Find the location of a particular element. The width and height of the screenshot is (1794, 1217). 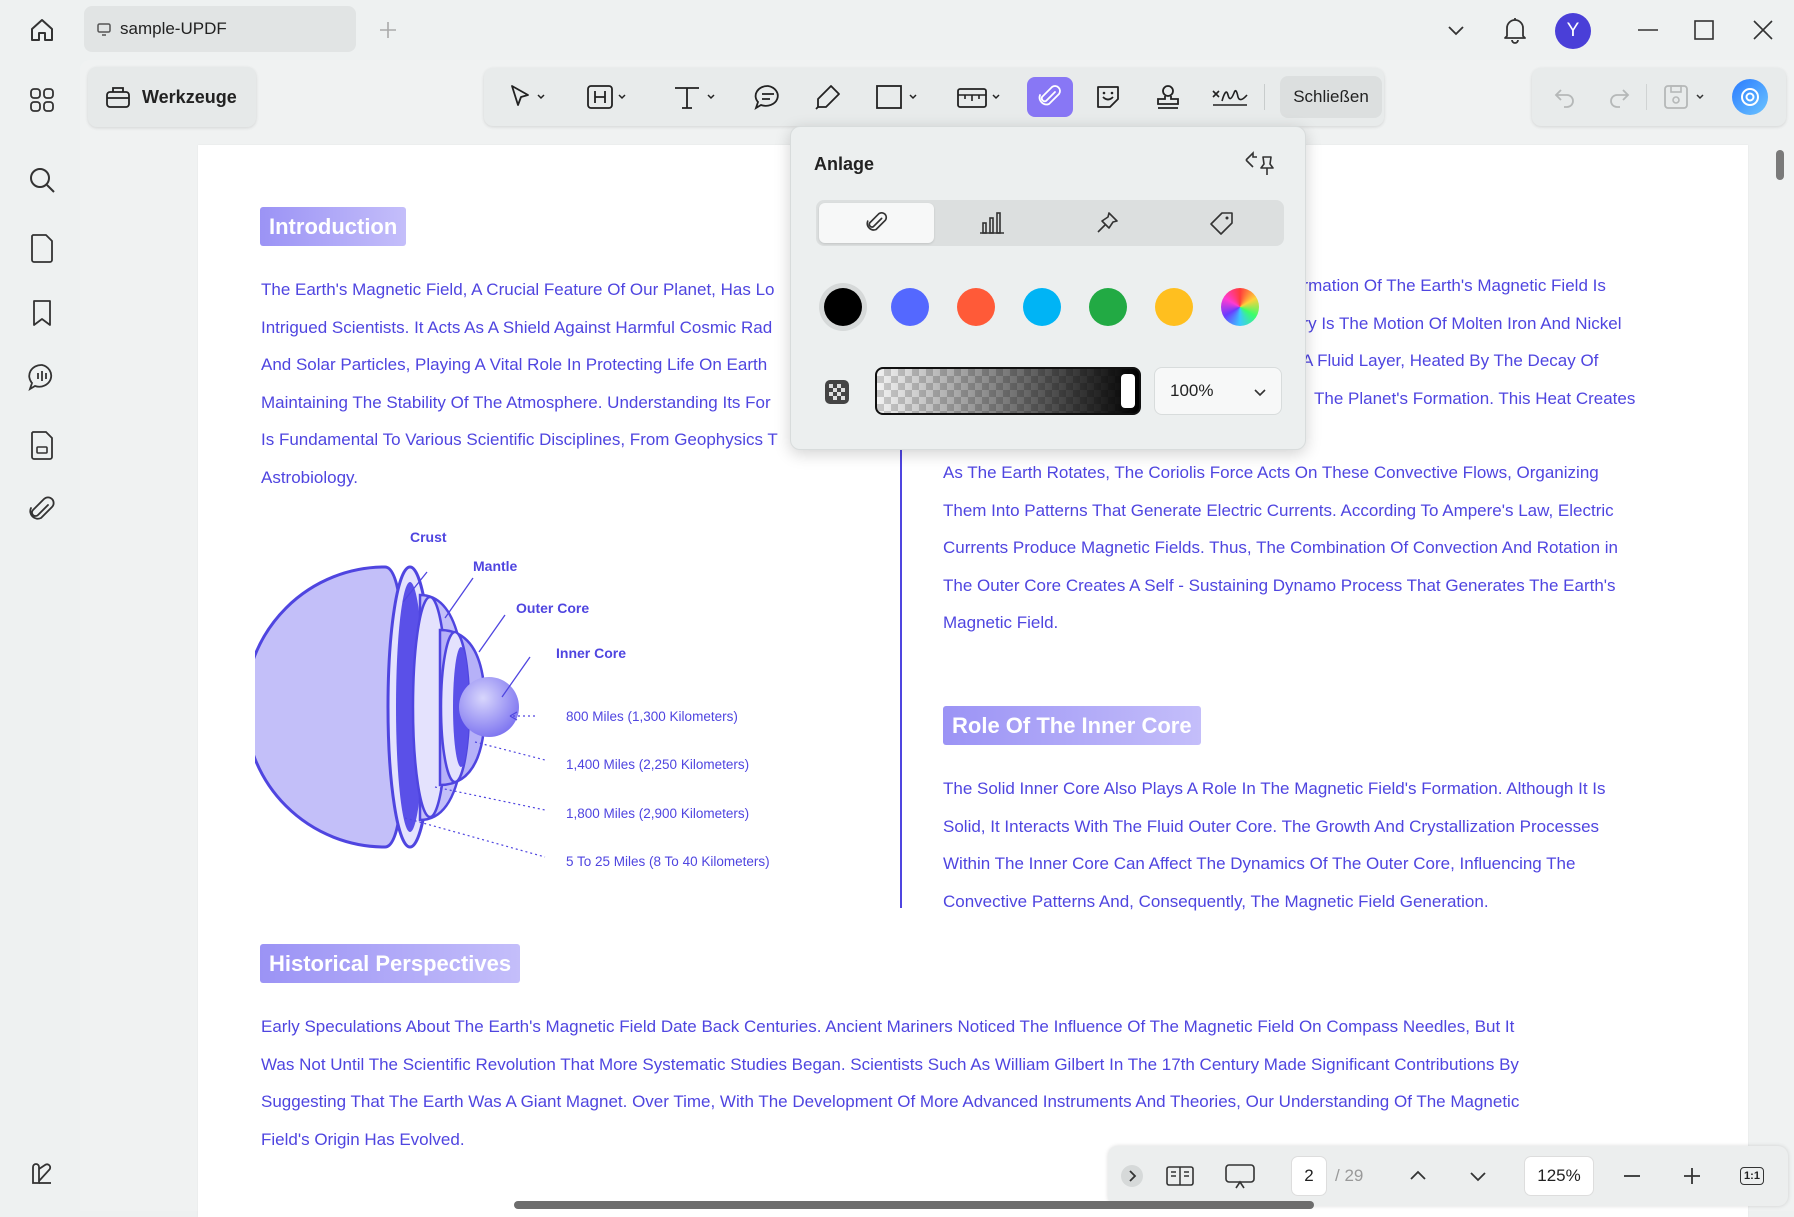

attachment-tool is located at coordinates (1050, 97).